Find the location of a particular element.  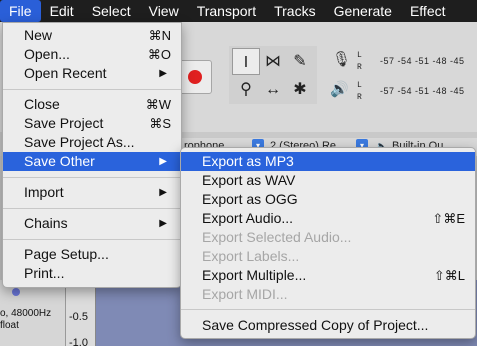

menu-item-export-audio: Export Audio... ⇧⌘E is located at coordinates (328, 218).